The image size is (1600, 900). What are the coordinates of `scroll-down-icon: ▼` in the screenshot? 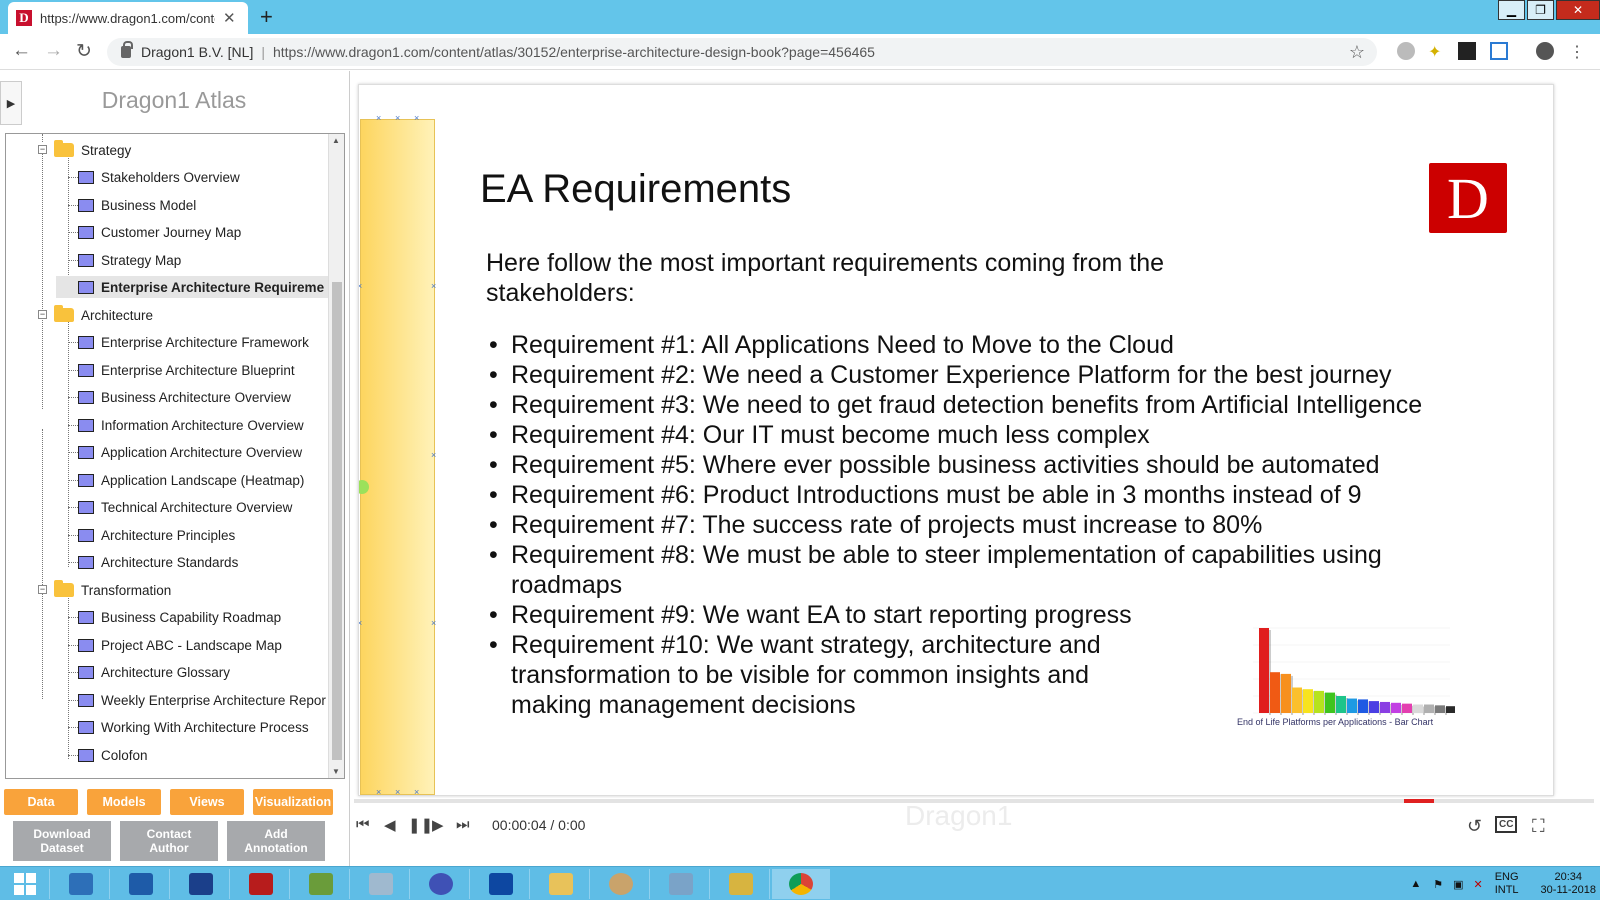 It's located at (336, 771).